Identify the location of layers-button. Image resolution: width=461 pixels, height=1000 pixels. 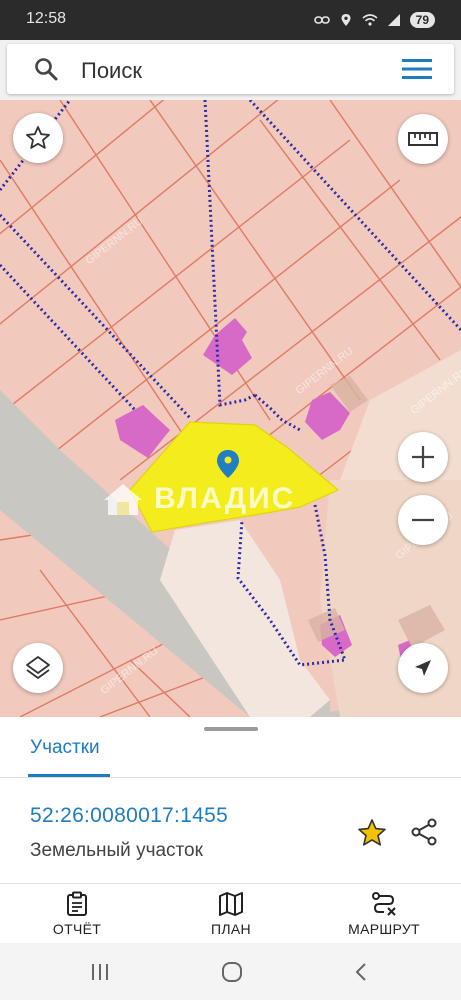
(38, 668).